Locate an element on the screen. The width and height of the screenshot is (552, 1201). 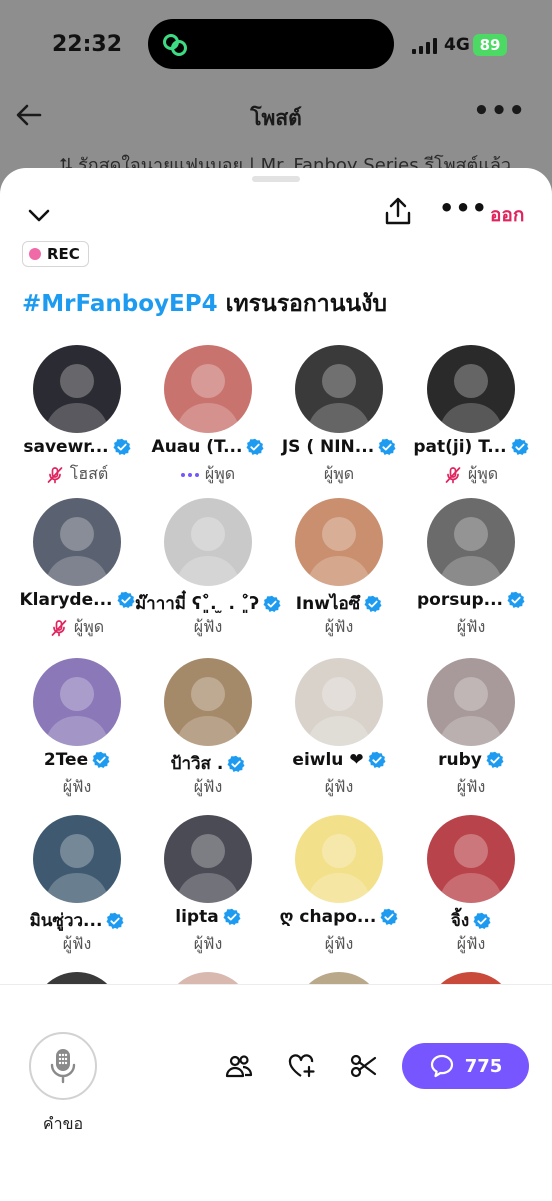
heart-plus-icon is located at coordinates (301, 1066).